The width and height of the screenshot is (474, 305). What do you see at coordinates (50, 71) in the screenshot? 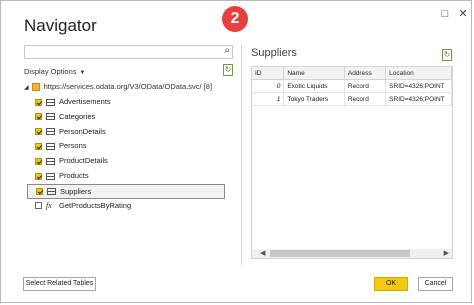
I see `display-options-label: Display Options` at bounding box center [50, 71].